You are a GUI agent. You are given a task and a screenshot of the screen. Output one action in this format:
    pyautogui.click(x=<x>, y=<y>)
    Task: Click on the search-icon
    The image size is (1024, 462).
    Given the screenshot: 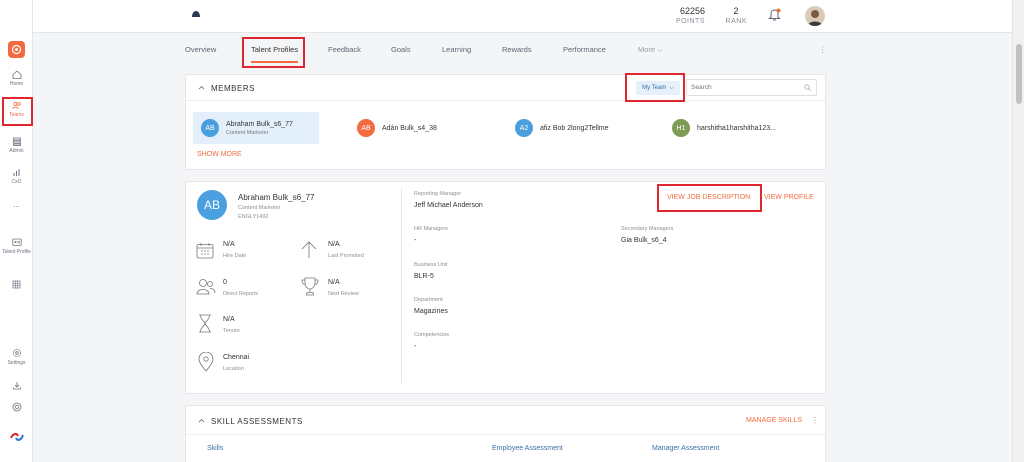 What is the action you would take?
    pyautogui.click(x=807, y=87)
    